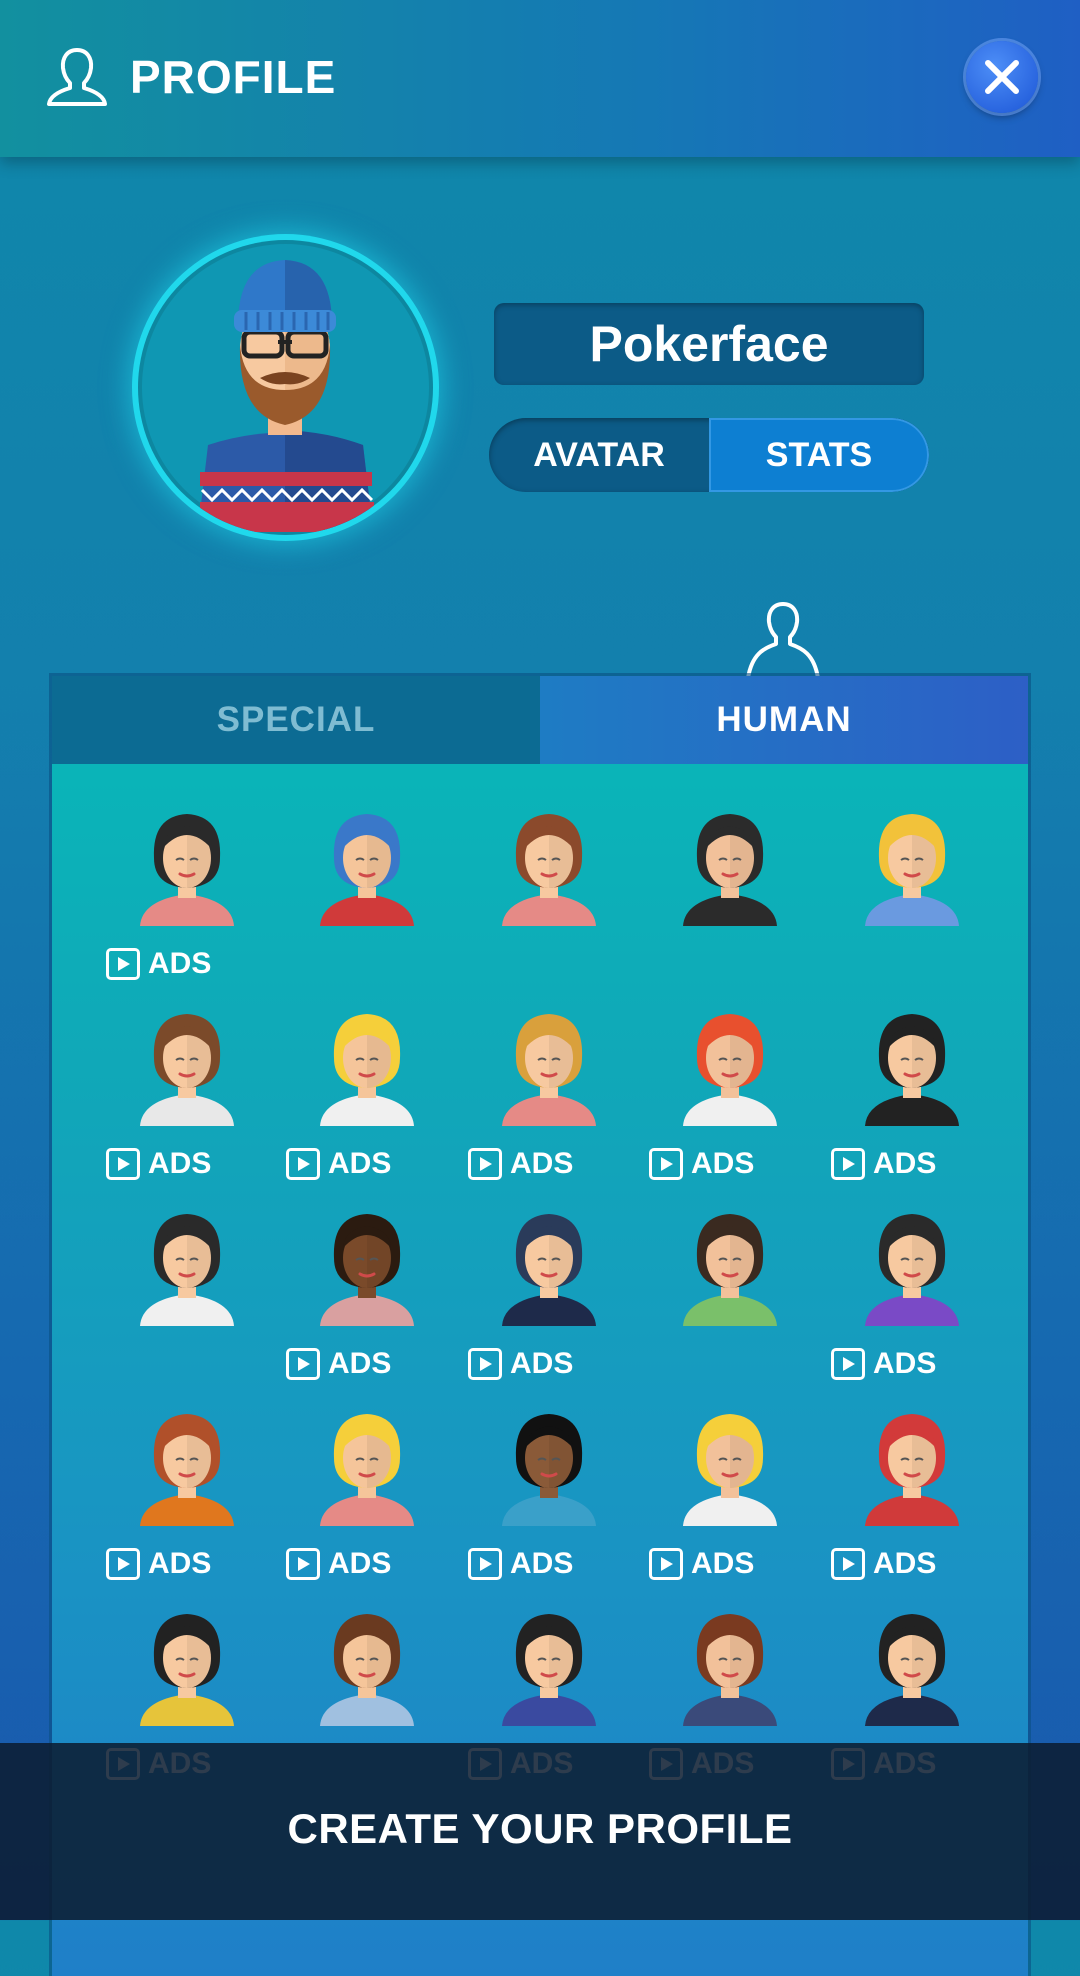 This screenshot has height=1976, width=1080. I want to click on avatar-option-woman-pigtails: ADS, so click(912, 1308).